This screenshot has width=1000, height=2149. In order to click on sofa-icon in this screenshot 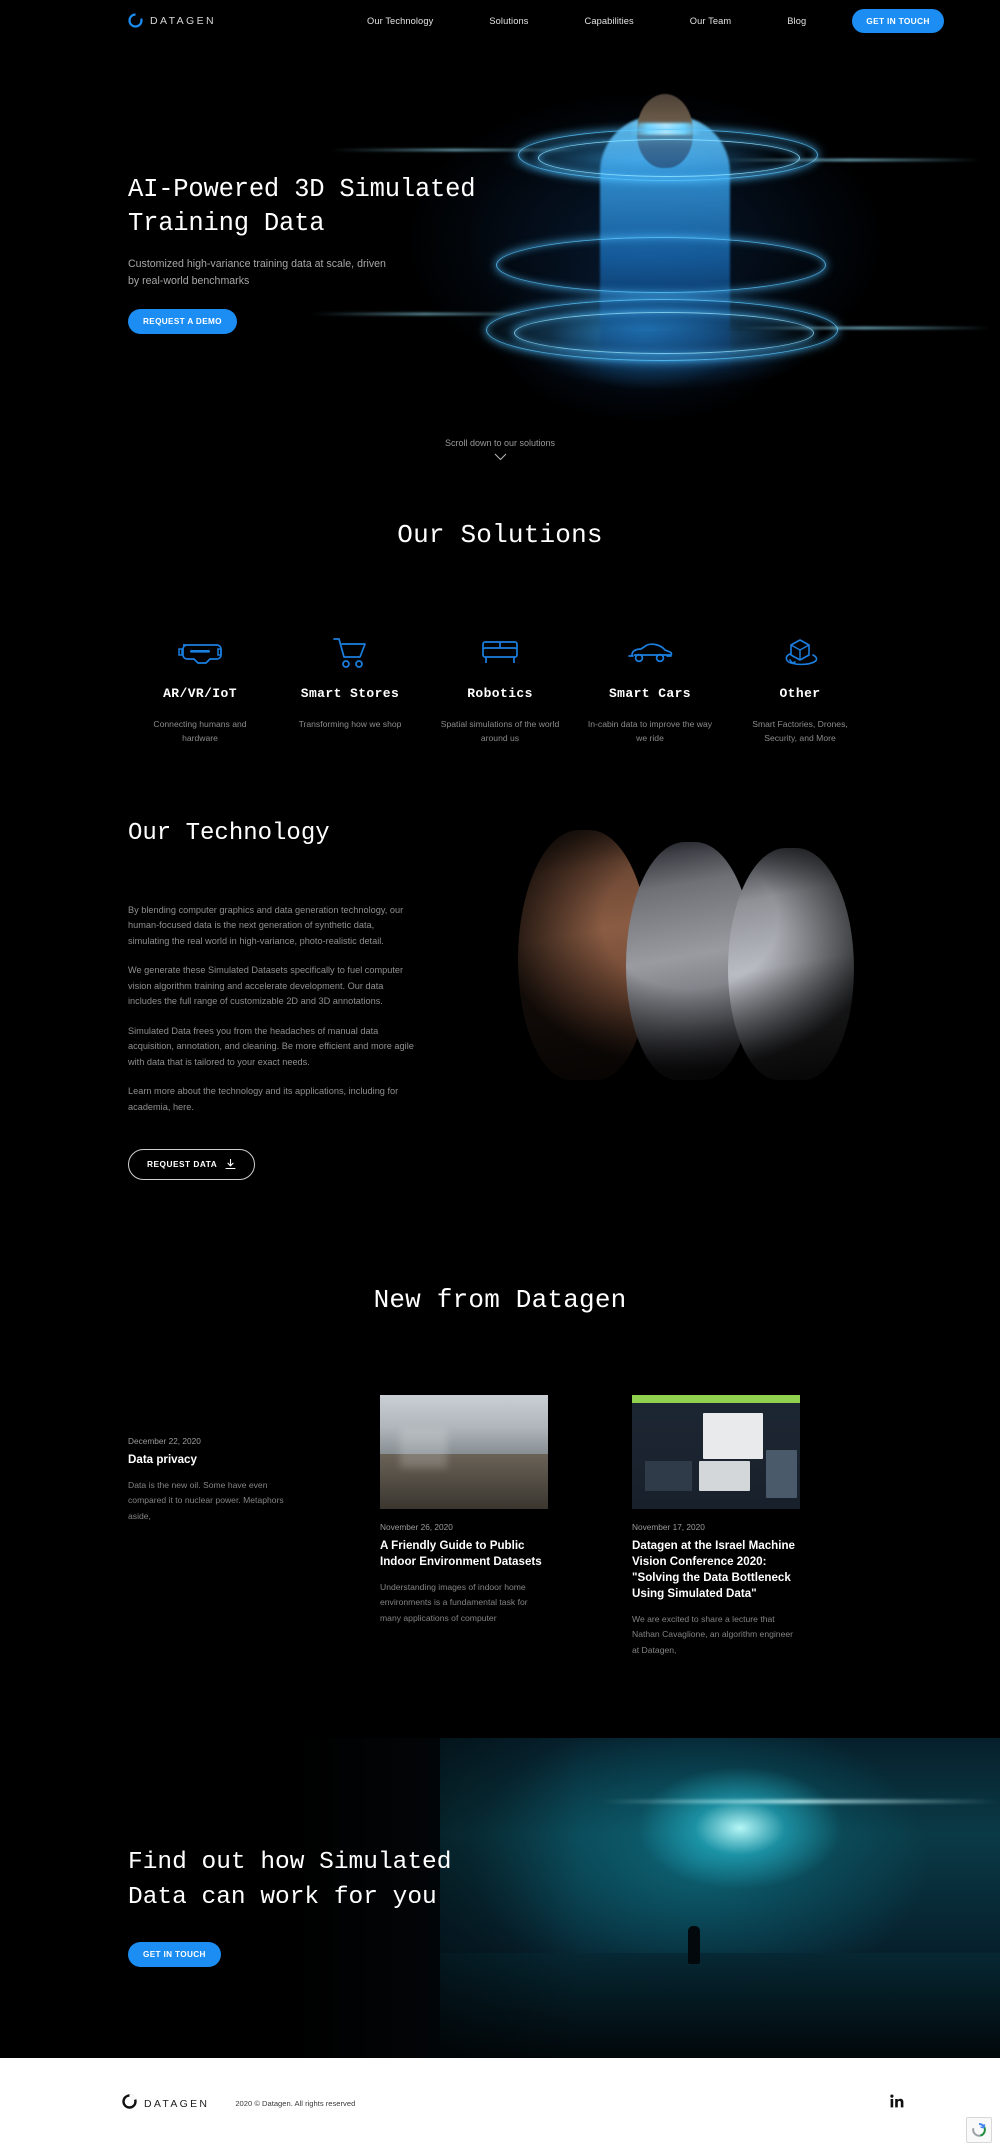, I will do `click(500, 653)`.